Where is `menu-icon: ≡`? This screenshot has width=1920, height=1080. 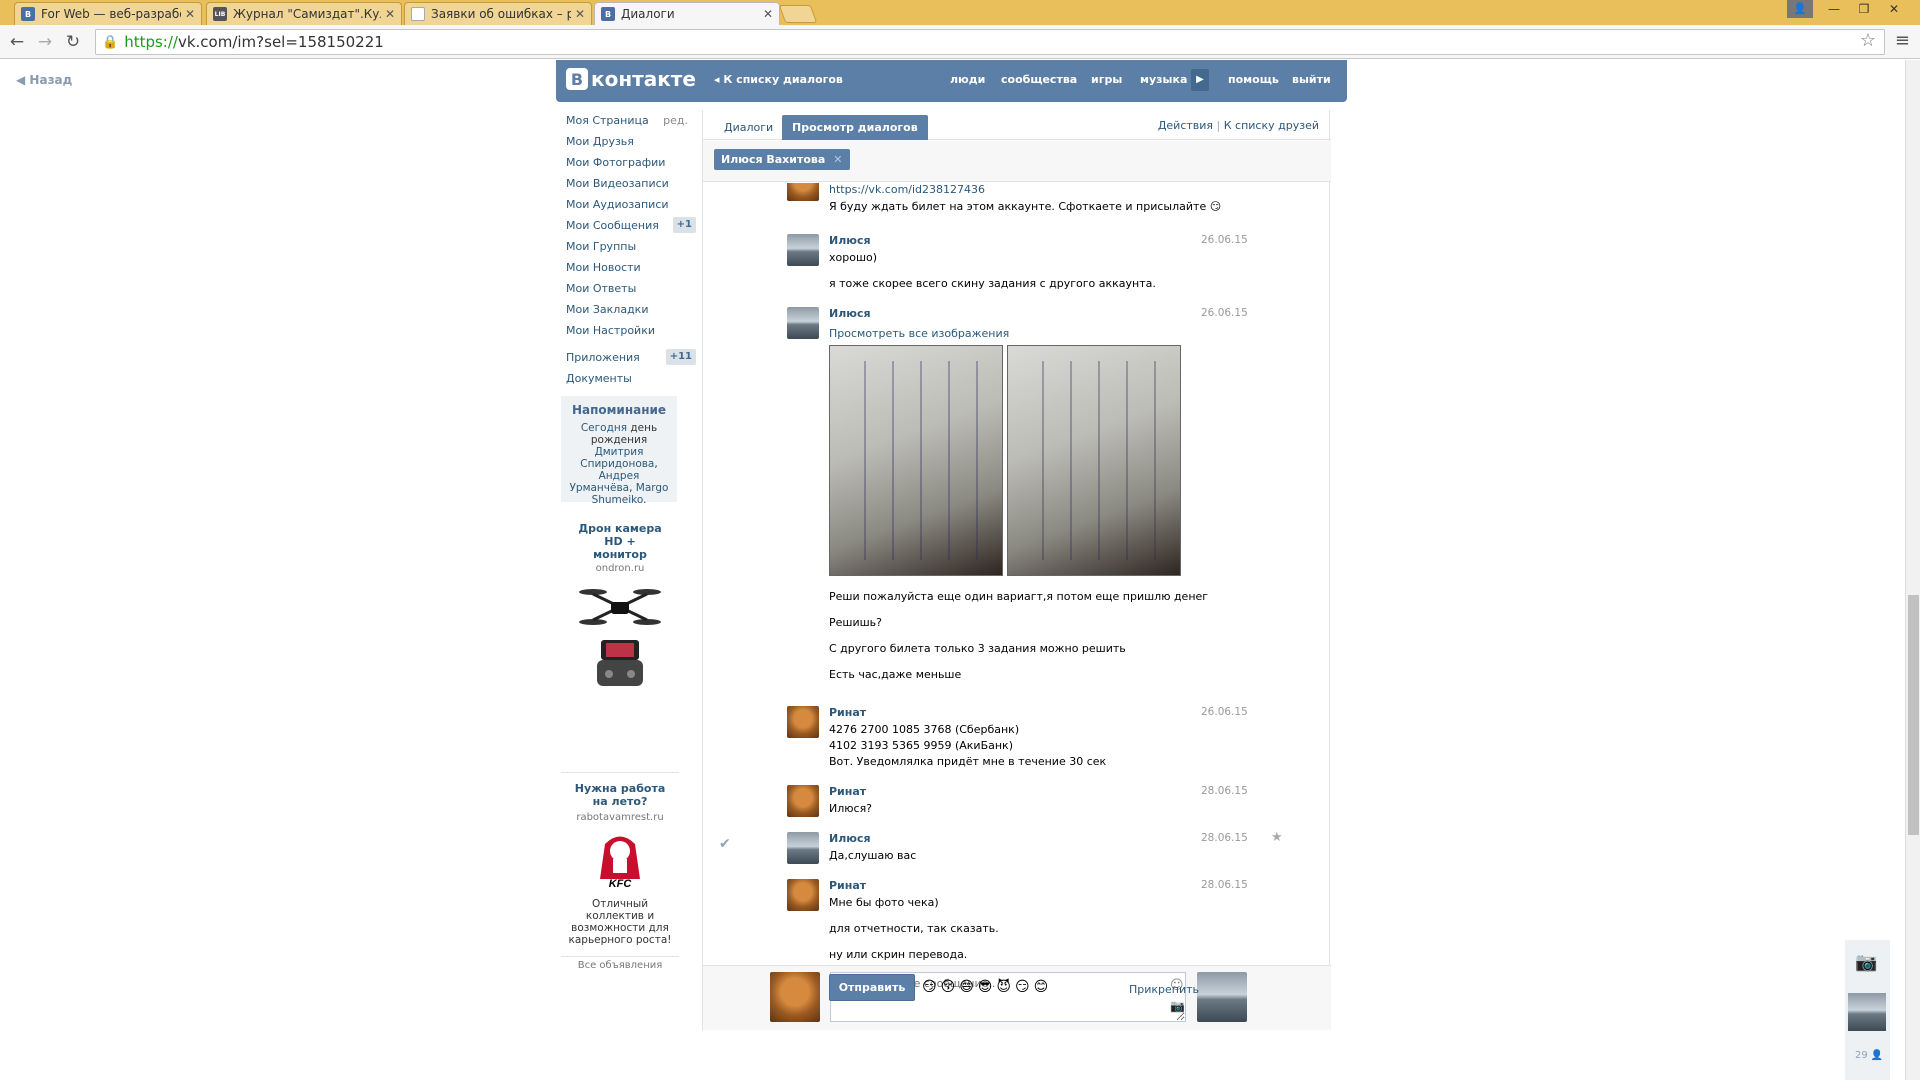 menu-icon: ≡ is located at coordinates (1902, 40).